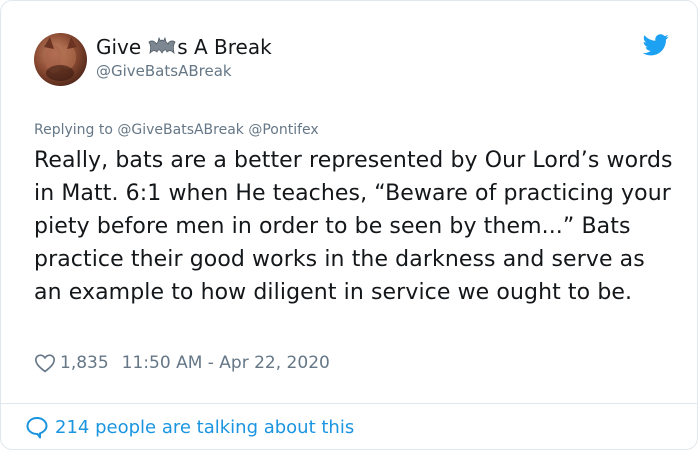 The height and width of the screenshot is (452, 700). What do you see at coordinates (349, 403) in the screenshot?
I see `divider` at bounding box center [349, 403].